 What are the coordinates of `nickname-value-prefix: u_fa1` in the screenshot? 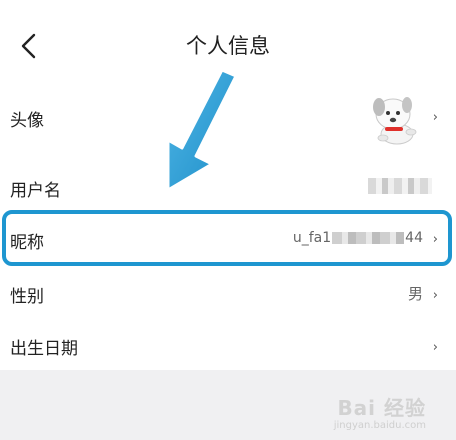 It's located at (312, 238).